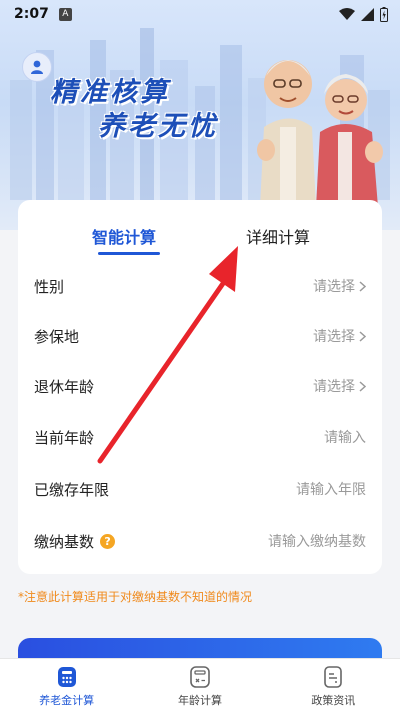 The image size is (400, 710). I want to click on retirement-age-select: 请选择, so click(339, 386).